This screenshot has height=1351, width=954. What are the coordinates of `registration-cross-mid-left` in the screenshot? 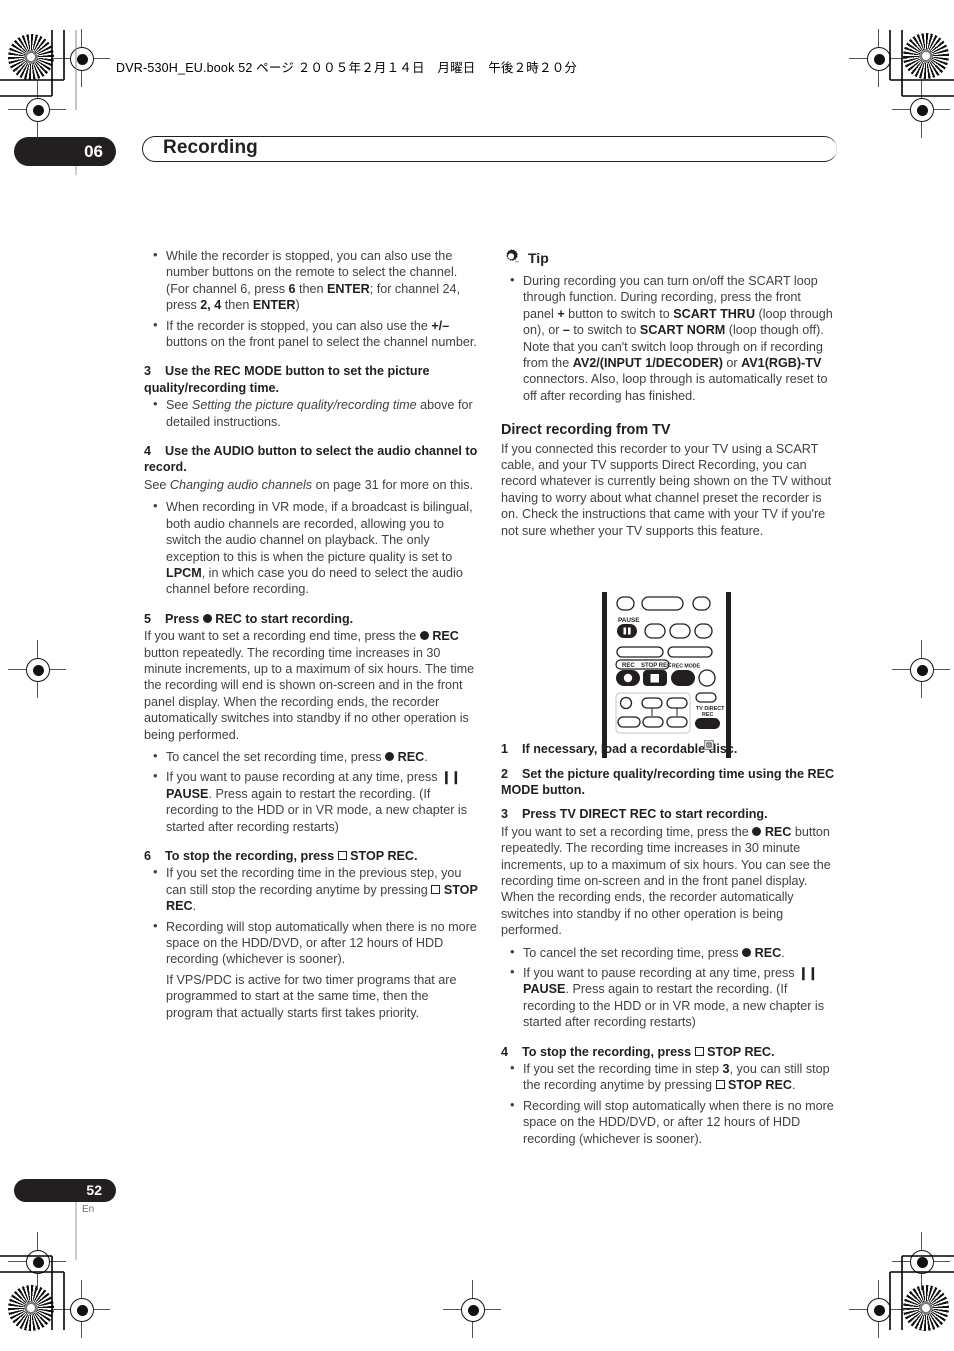 It's located at (37, 669).